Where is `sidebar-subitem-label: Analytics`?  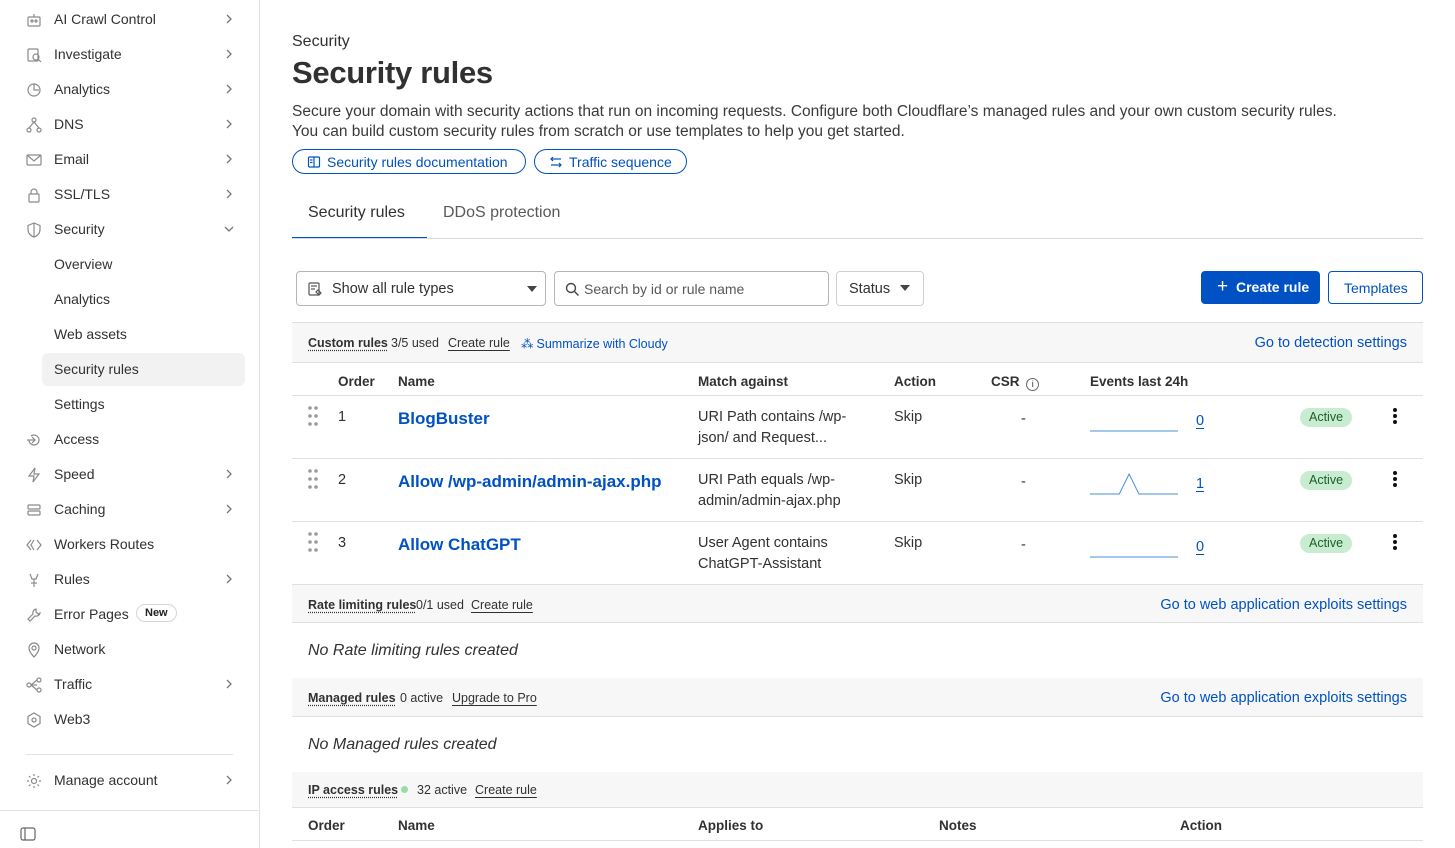
sidebar-subitem-label: Analytics is located at coordinates (82, 299).